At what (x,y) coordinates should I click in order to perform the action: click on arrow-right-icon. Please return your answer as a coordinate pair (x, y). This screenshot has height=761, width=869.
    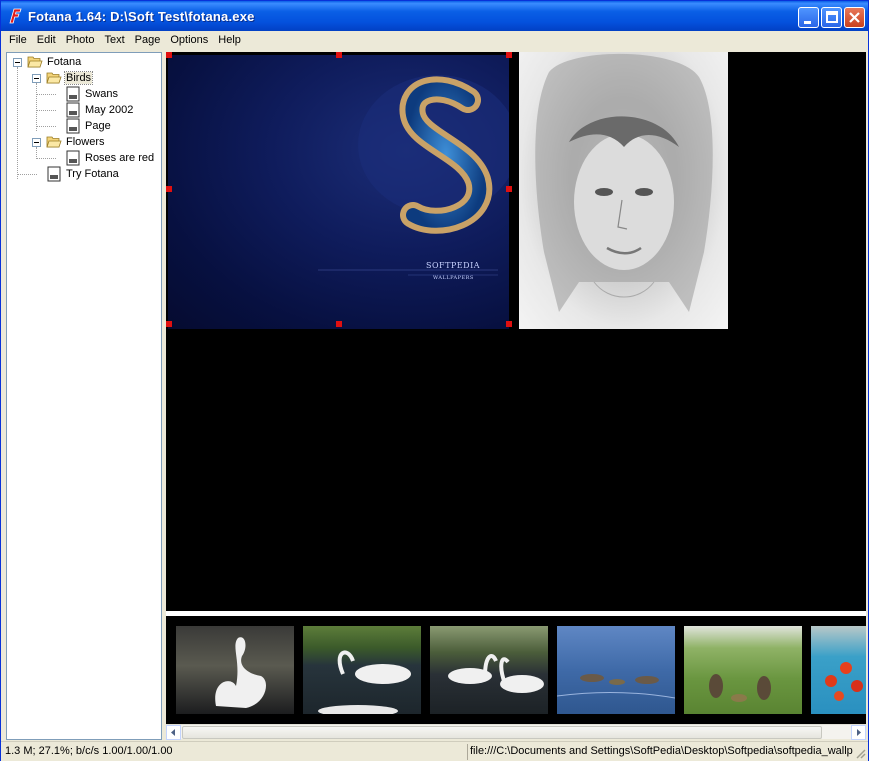
    Looking at the image, I should click on (859, 732).